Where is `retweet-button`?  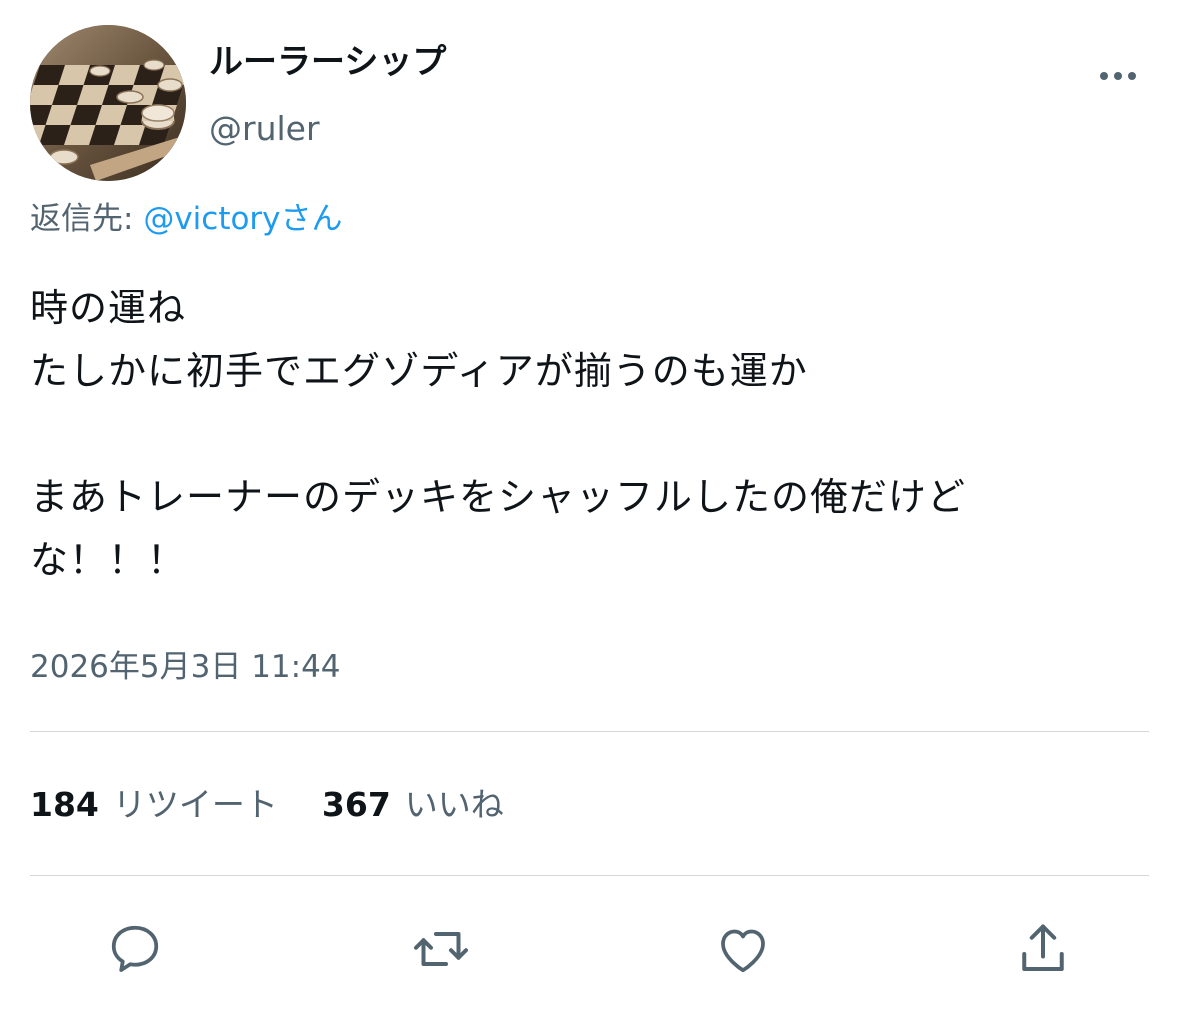
retweet-button is located at coordinates (441, 949).